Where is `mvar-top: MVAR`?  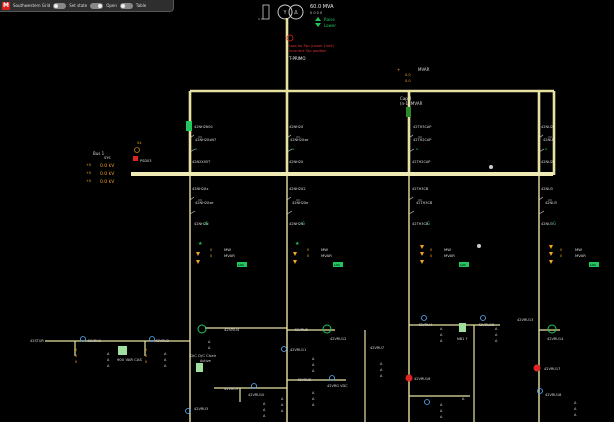 mvar-top: MVAR is located at coordinates (424, 69).